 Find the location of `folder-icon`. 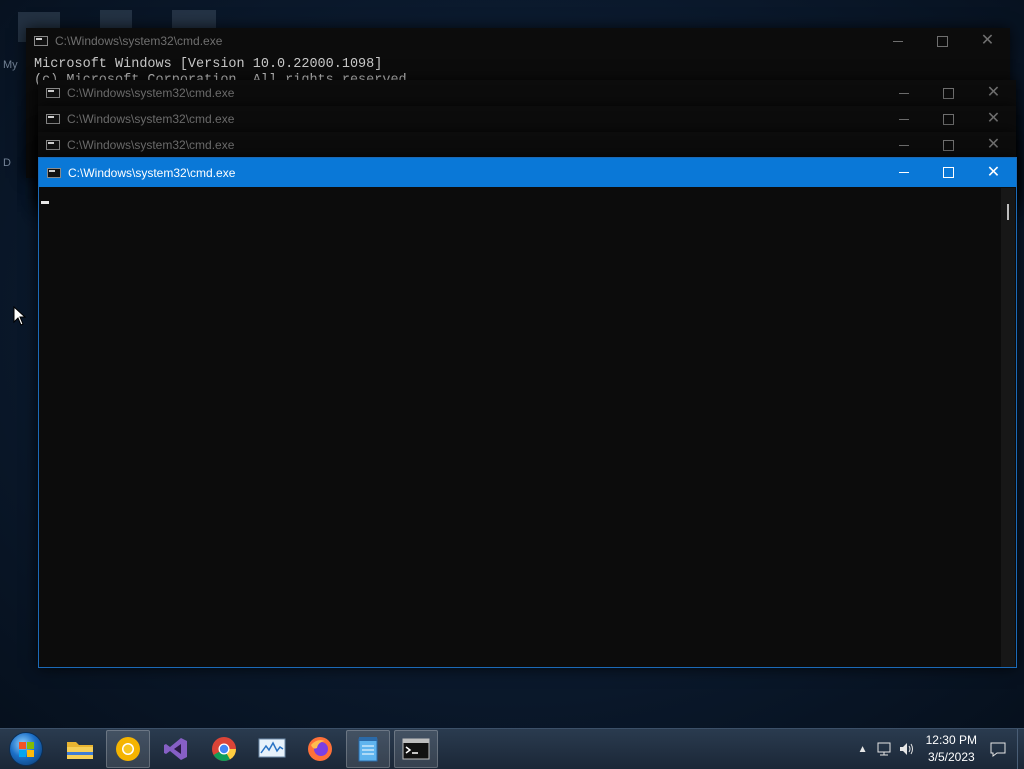

folder-icon is located at coordinates (80, 750).